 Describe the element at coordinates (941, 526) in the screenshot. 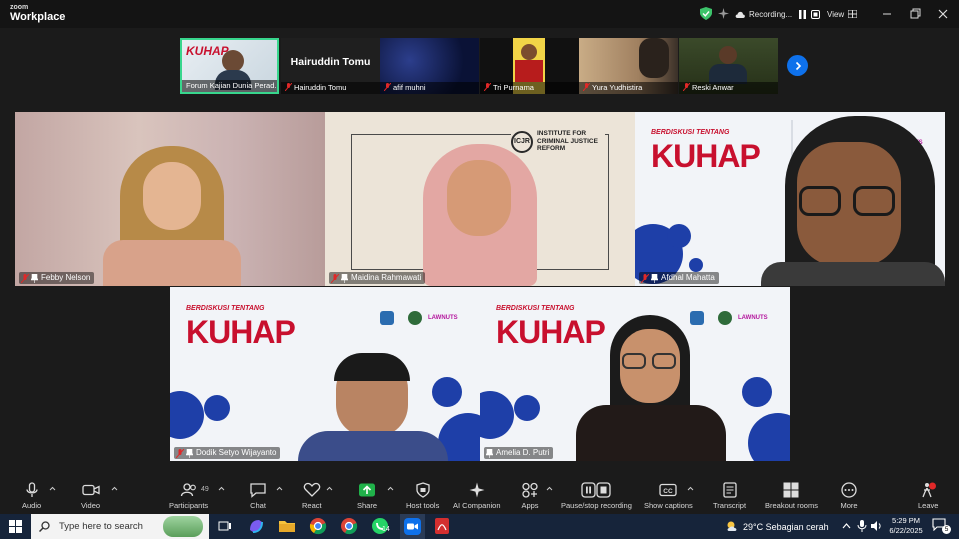

I see `notification-center-button: 5` at that location.